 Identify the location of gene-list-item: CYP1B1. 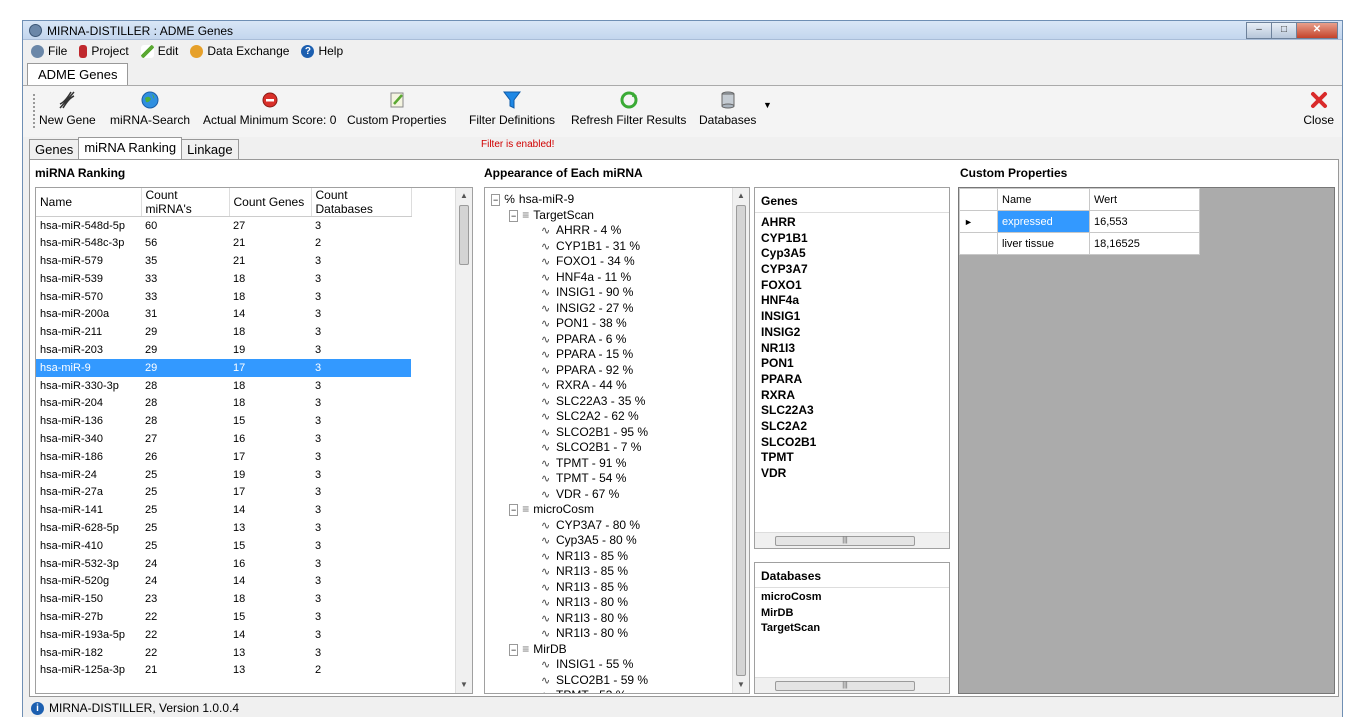
(852, 239).